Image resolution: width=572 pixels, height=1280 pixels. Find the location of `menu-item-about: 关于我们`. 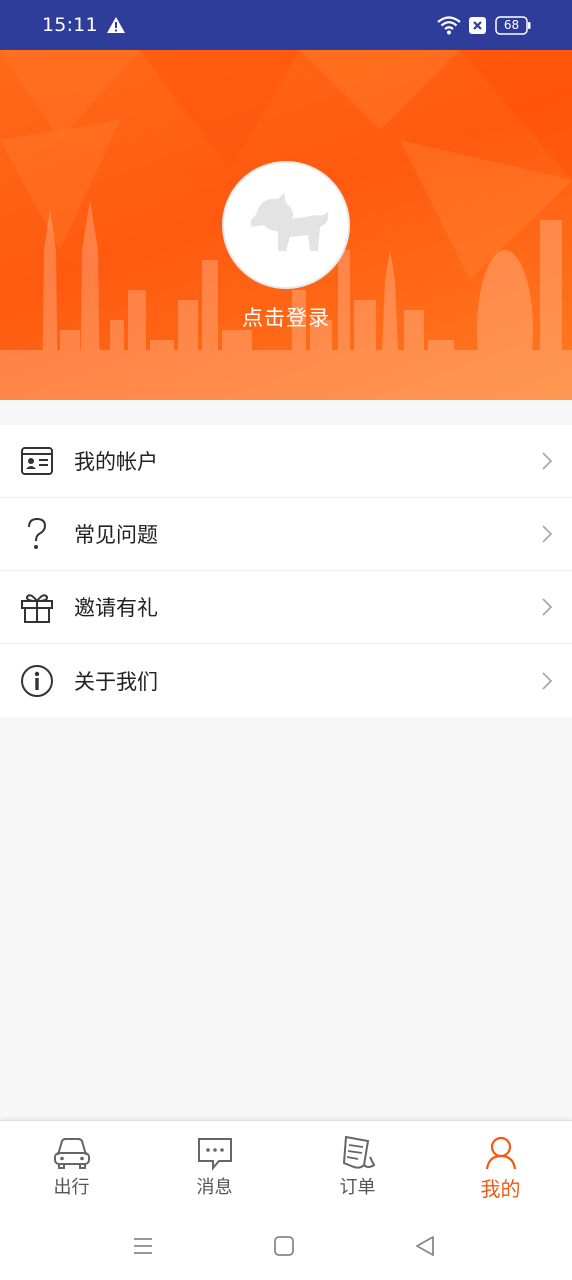

menu-item-about: 关于我们 is located at coordinates (286, 680).